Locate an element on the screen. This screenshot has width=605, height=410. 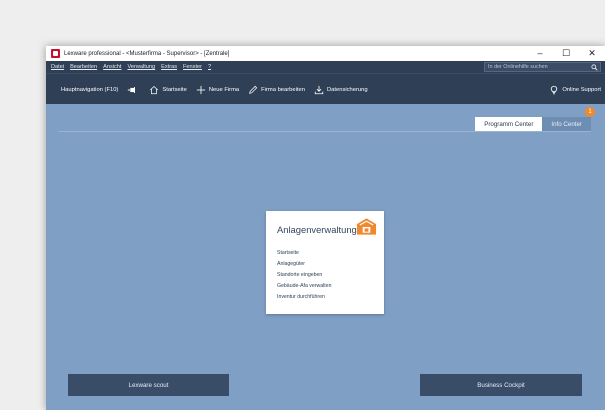
help-search-input is located at coordinates (536, 67).